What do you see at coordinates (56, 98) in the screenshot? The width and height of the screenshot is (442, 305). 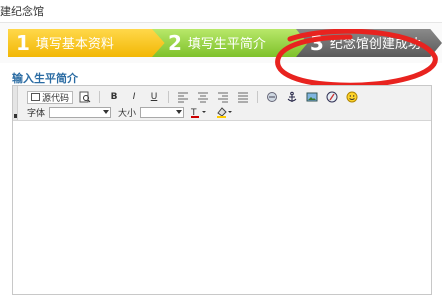 I see `source-code-label: 源代码` at bounding box center [56, 98].